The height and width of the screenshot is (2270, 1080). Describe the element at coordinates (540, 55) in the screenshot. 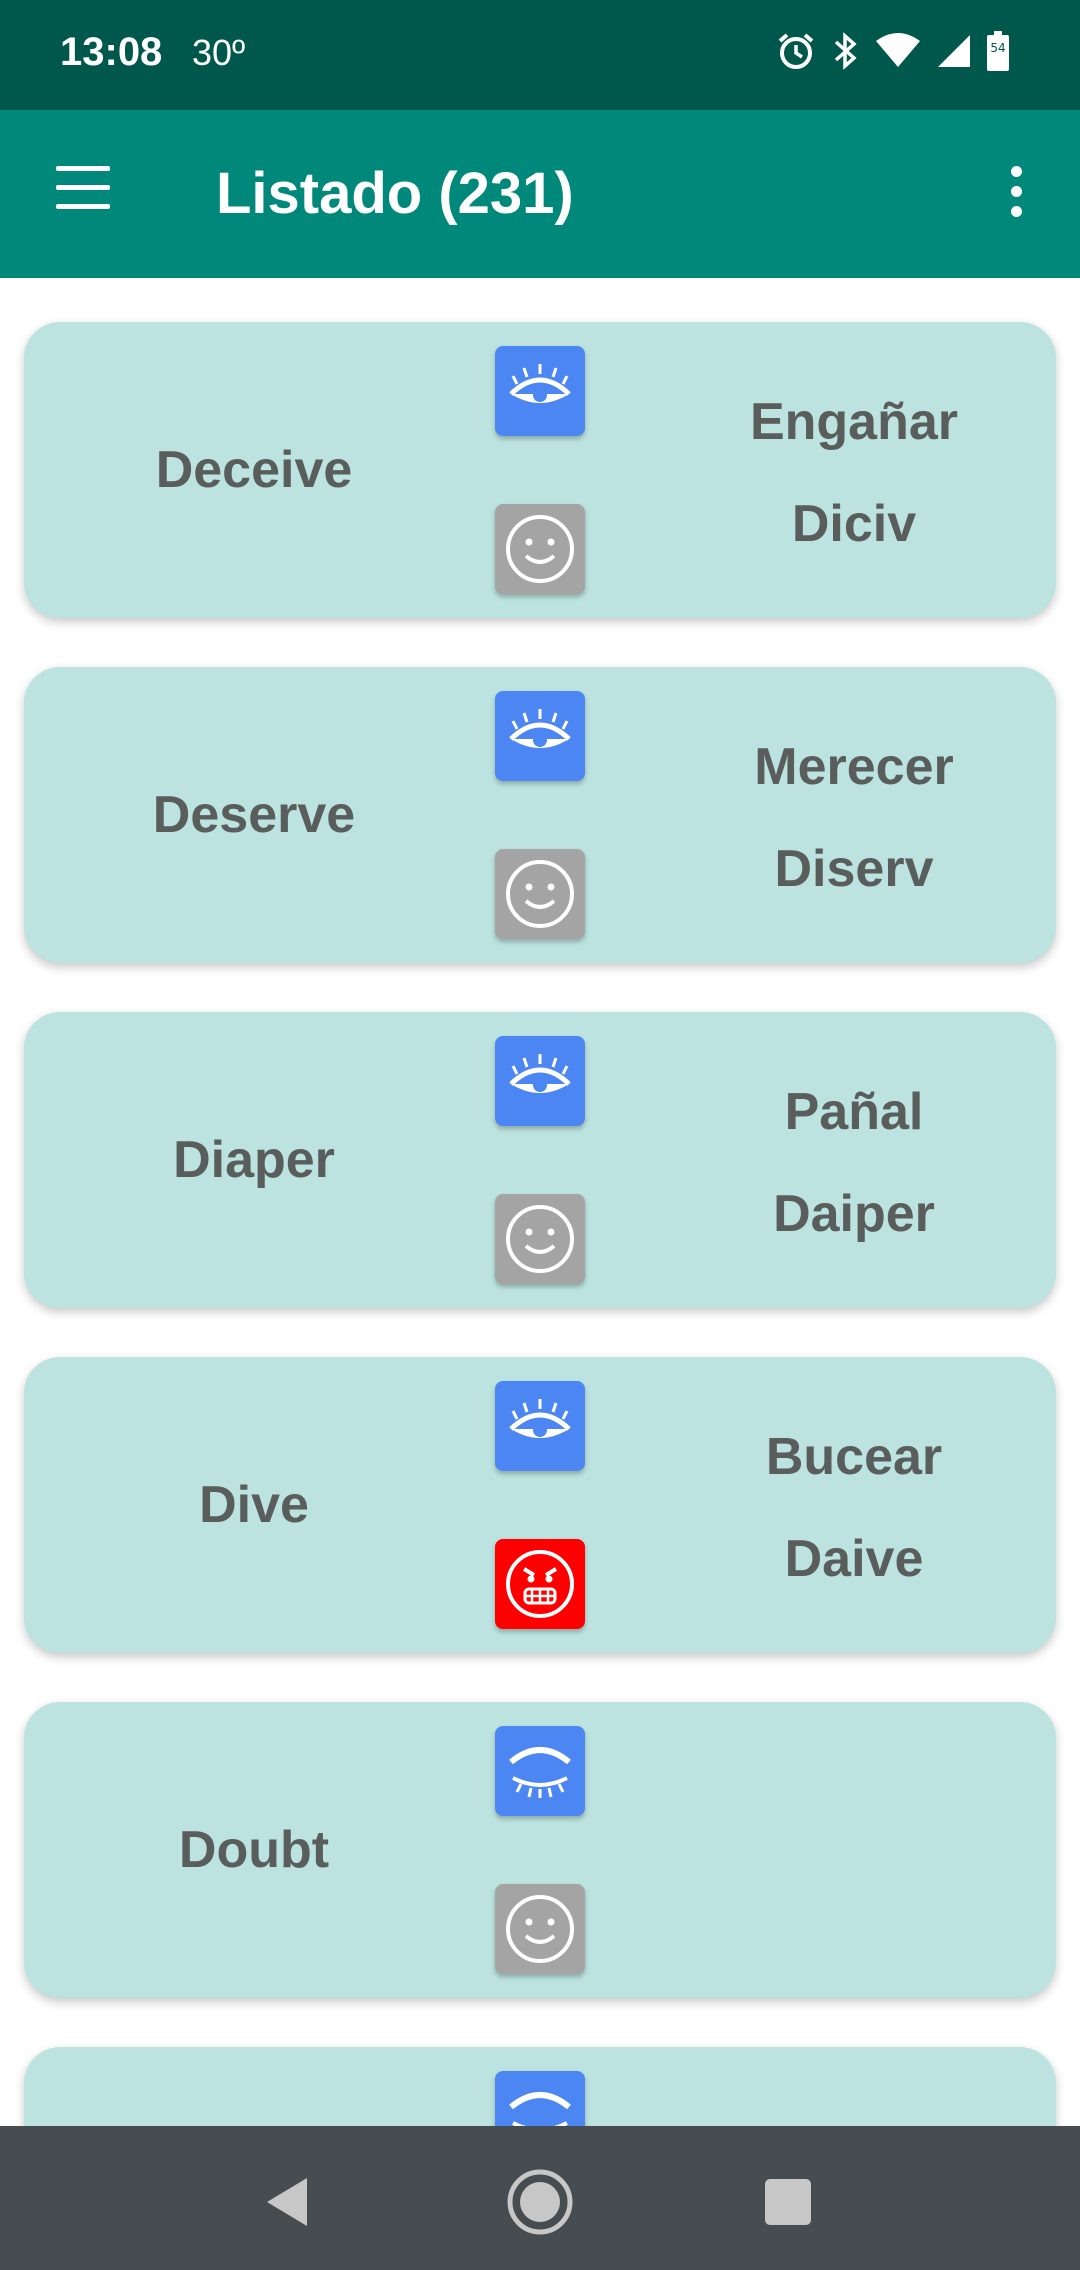

I see `status-bar: 13:08 30º 54` at that location.